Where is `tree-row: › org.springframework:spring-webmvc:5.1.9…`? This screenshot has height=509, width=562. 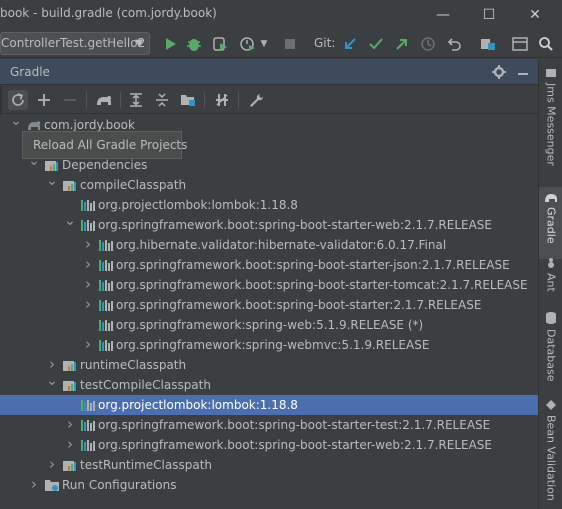 tree-row: › org.springframework:spring-webmvc:5.1.9… is located at coordinates (269, 345).